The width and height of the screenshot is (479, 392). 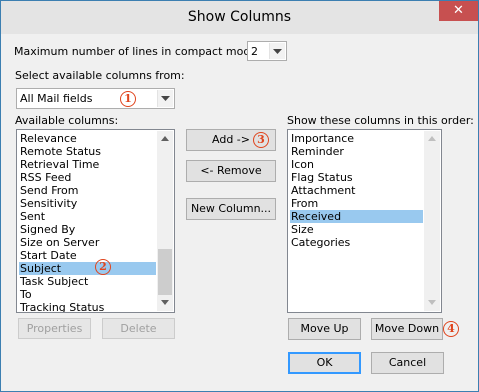 I want to click on step-marker-4: 4, so click(x=451, y=329).